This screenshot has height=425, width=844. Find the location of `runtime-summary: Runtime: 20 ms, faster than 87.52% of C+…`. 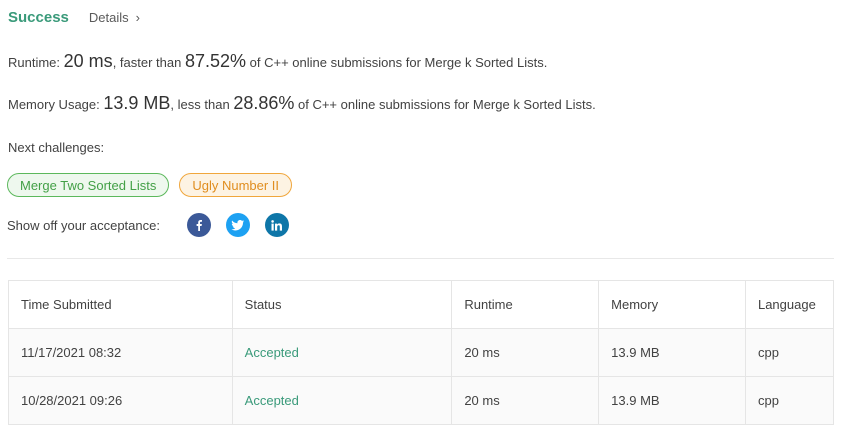

runtime-summary: Runtime: 20 ms, faster than 87.52% of C+… is located at coordinates (277, 61).